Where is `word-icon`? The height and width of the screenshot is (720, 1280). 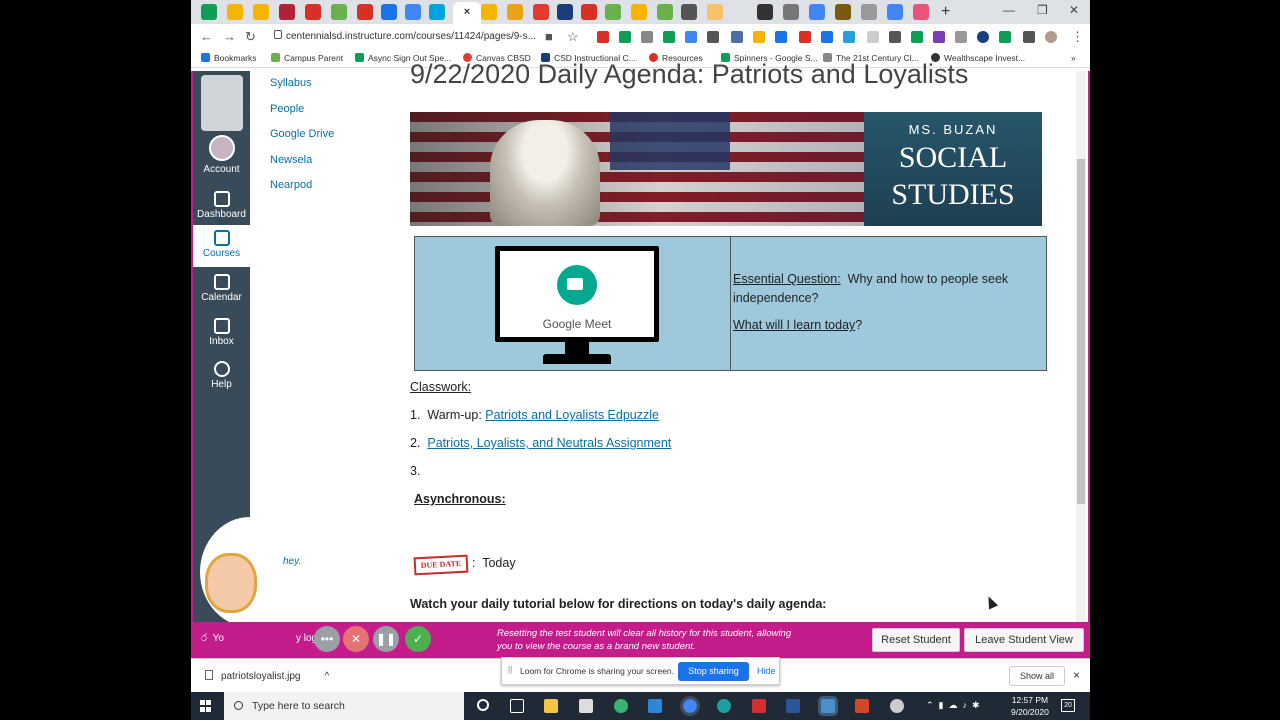 word-icon is located at coordinates (793, 706).